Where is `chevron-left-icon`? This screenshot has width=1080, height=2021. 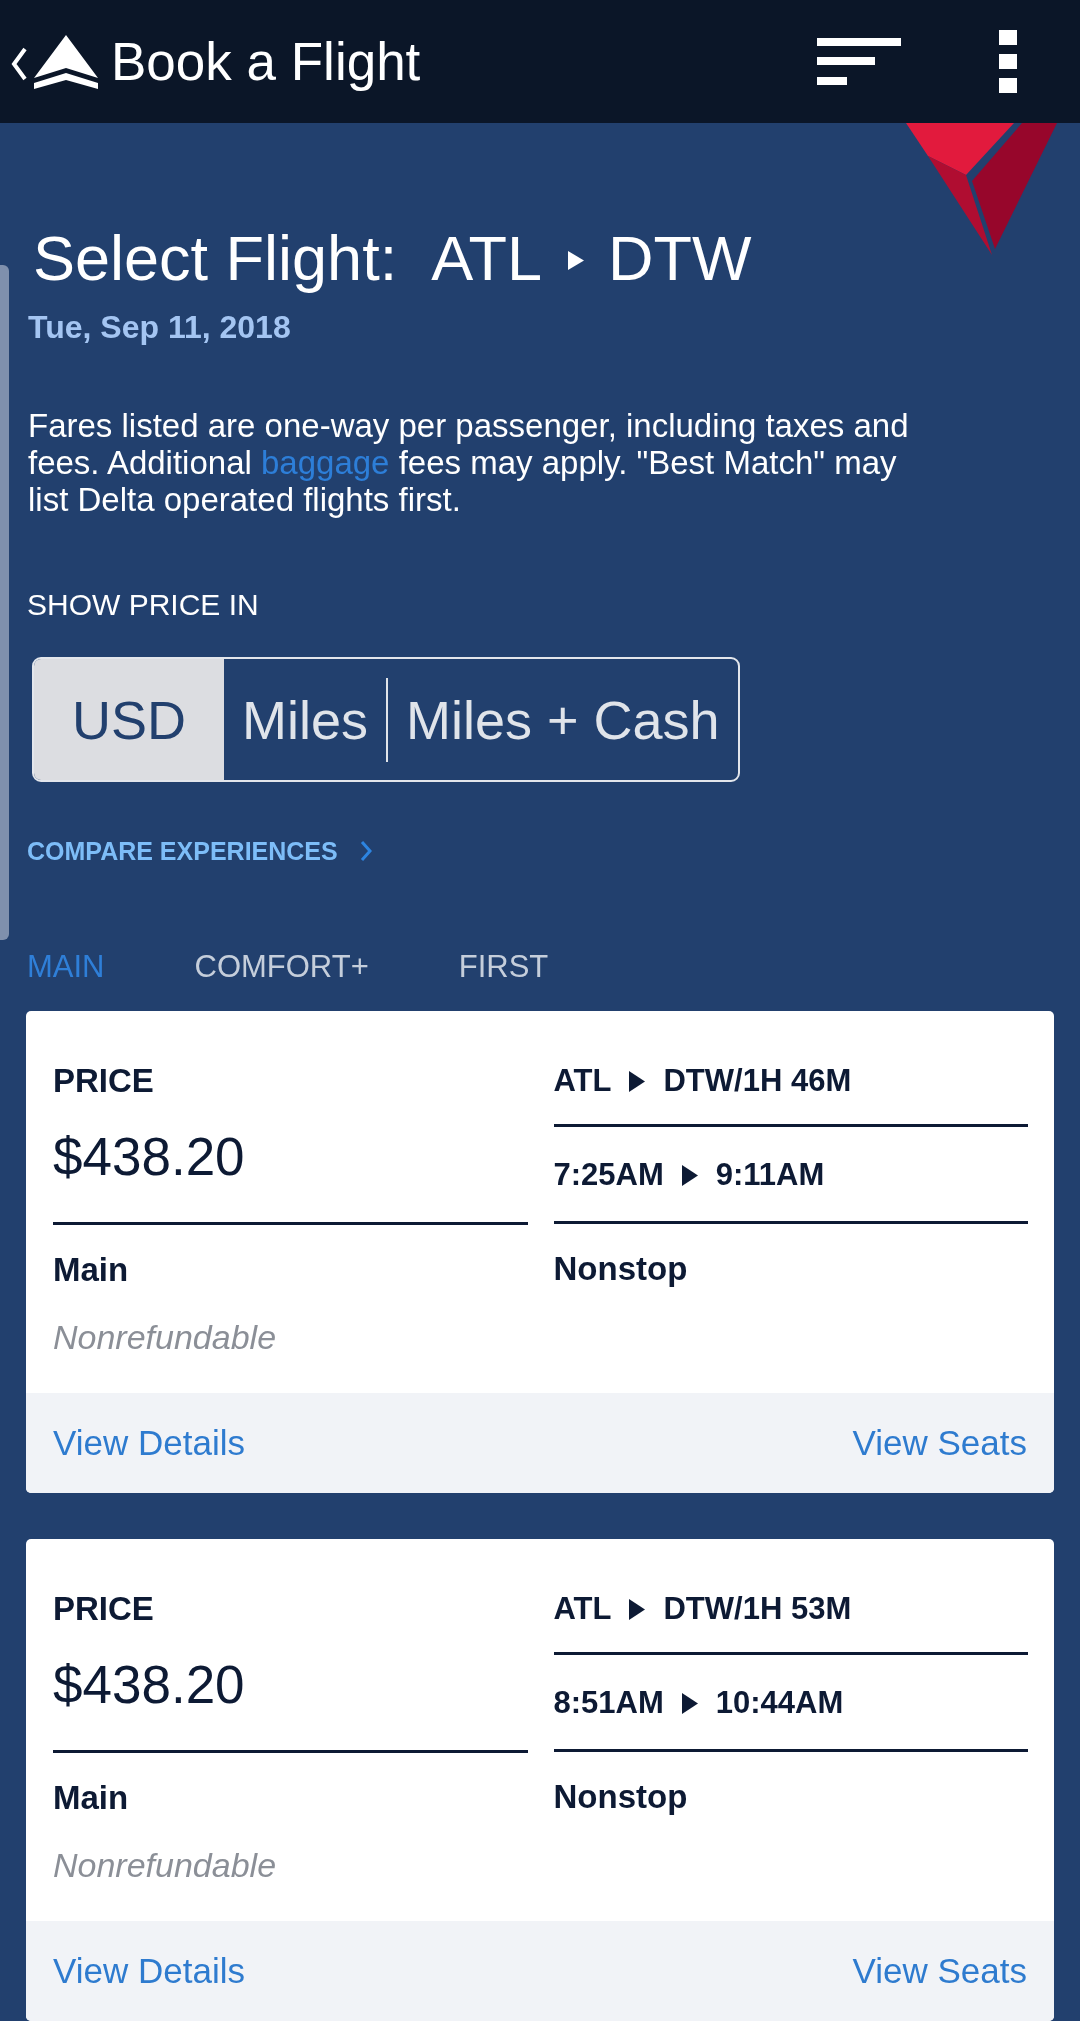 chevron-left-icon is located at coordinates (19, 63).